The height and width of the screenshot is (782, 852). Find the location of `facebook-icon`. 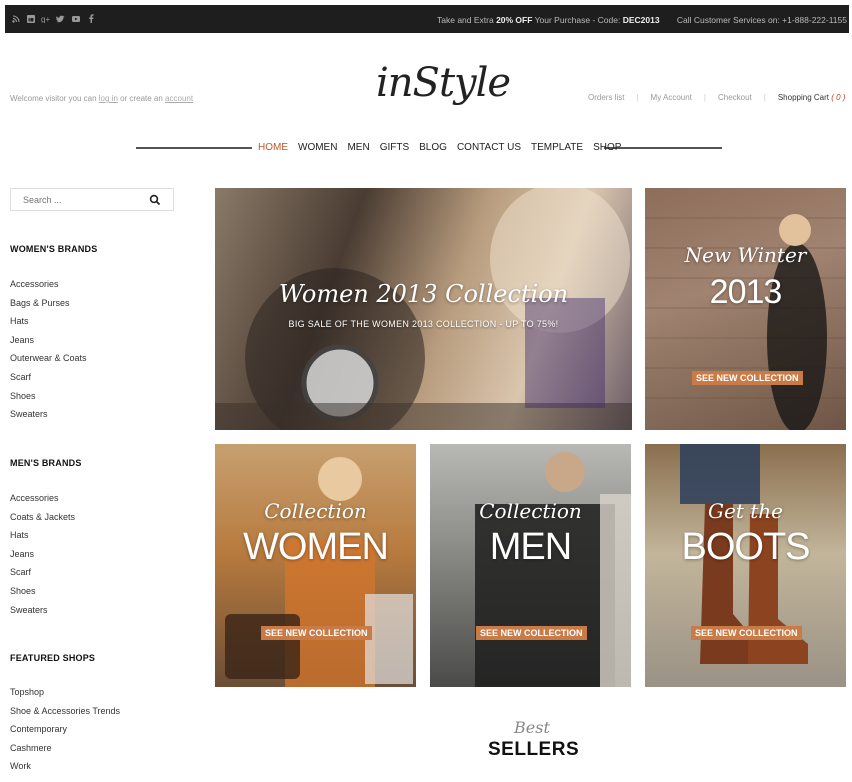

facebook-icon is located at coordinates (90, 18).